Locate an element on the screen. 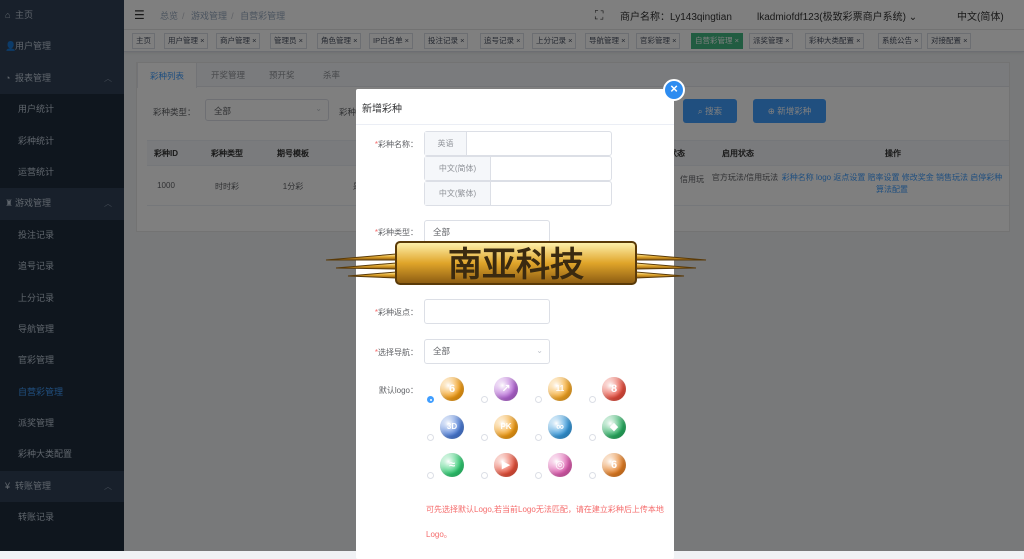  lottery-logo-icon: 3D is located at coordinates (452, 427).